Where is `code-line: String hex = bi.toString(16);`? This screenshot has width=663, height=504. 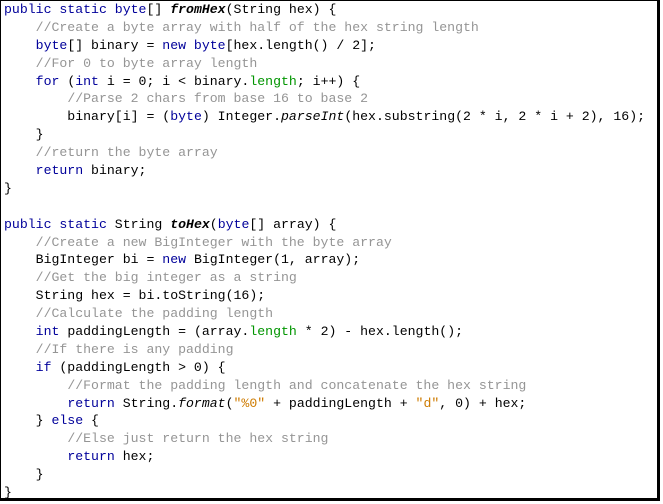 code-line: String hex = bi.toString(16); is located at coordinates (324, 296).